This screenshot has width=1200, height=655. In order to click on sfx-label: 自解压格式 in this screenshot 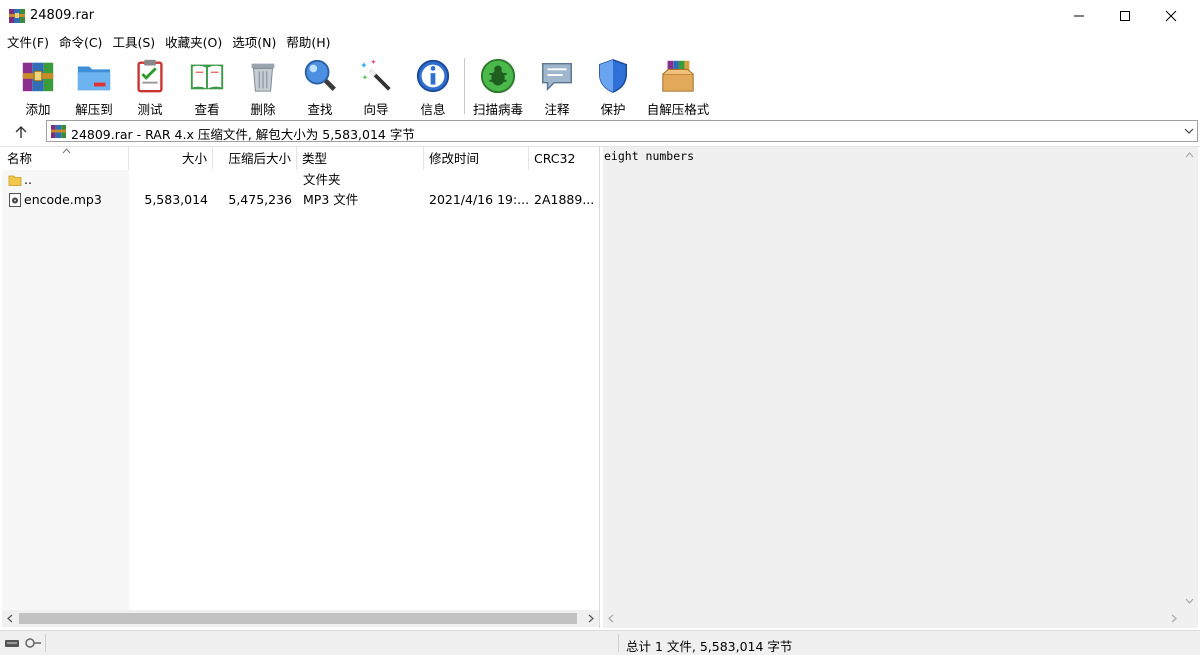, I will do `click(678, 109)`.